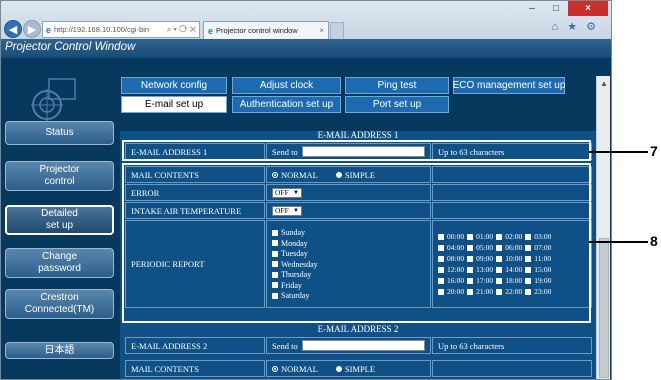 The height and width of the screenshot is (380, 661). What do you see at coordinates (195, 345) in the screenshot?
I see `email2-address-label: E-MAIL ADDRESS 2` at bounding box center [195, 345].